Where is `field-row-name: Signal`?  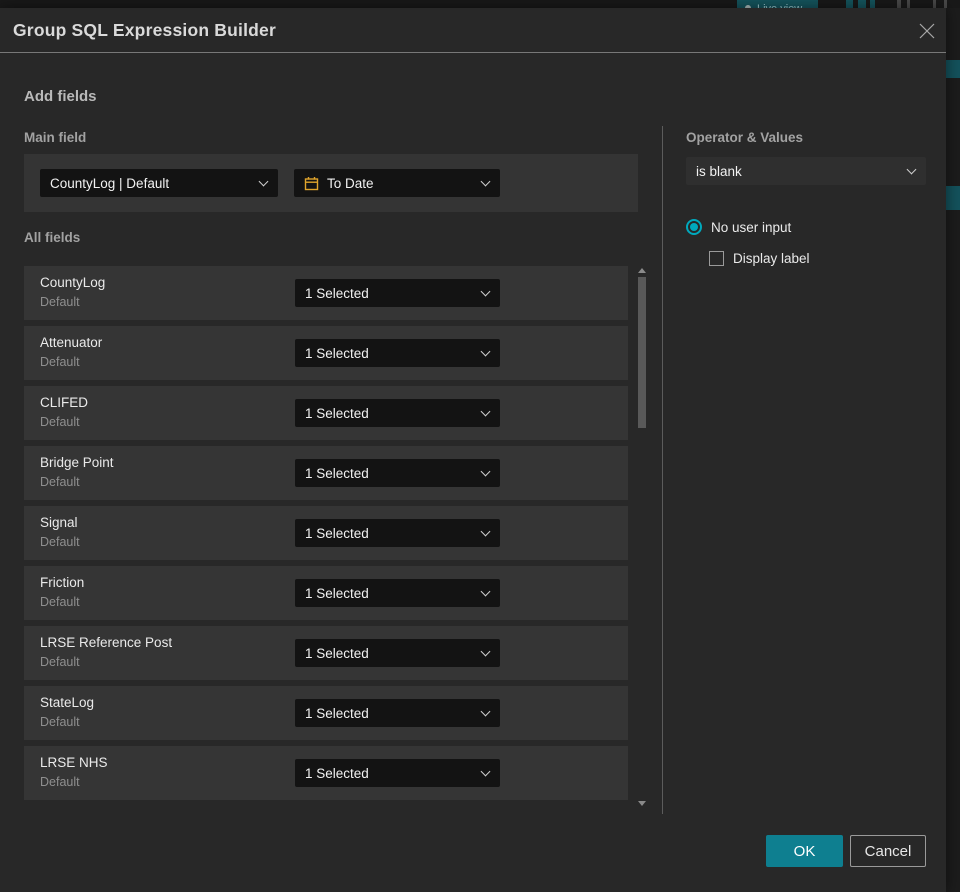
field-row-name: Signal is located at coordinates (59, 522).